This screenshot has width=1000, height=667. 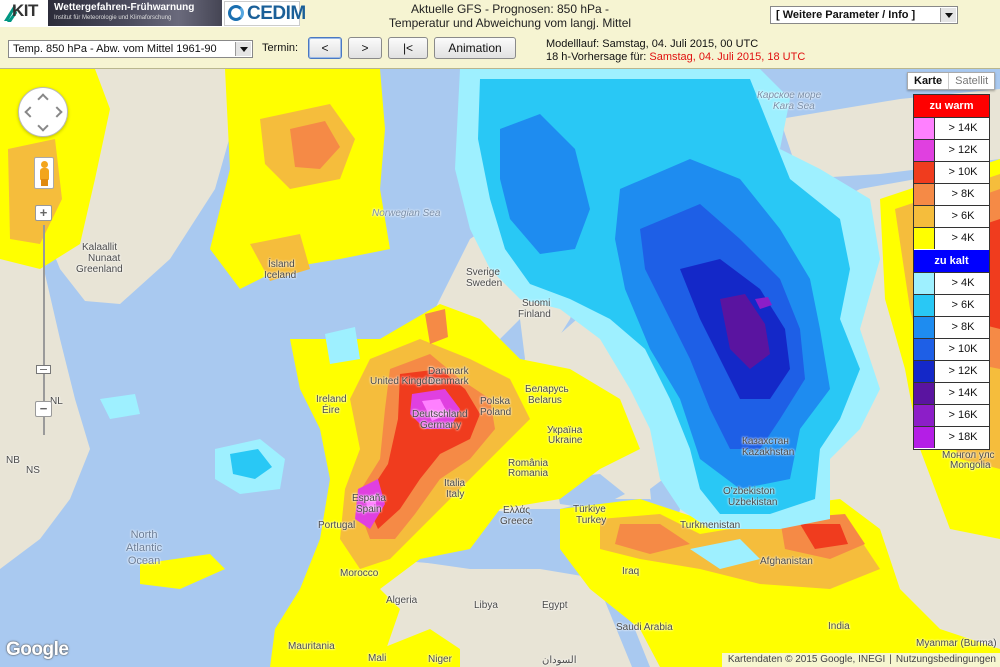 I want to click on pan-down-icon, so click(x=43, y=126).